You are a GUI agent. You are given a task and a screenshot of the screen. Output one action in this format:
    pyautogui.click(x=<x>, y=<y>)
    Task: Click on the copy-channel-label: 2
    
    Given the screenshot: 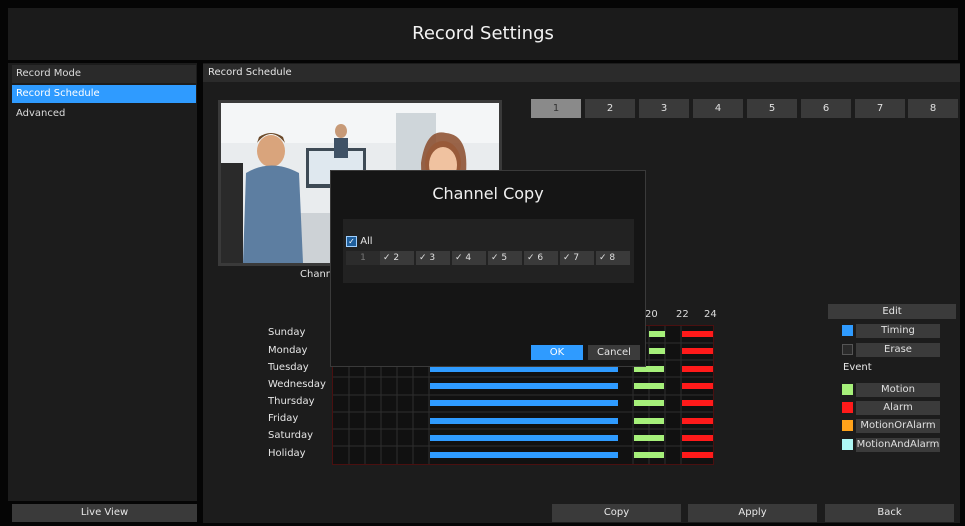 What is the action you would take?
    pyautogui.click(x=396, y=258)
    